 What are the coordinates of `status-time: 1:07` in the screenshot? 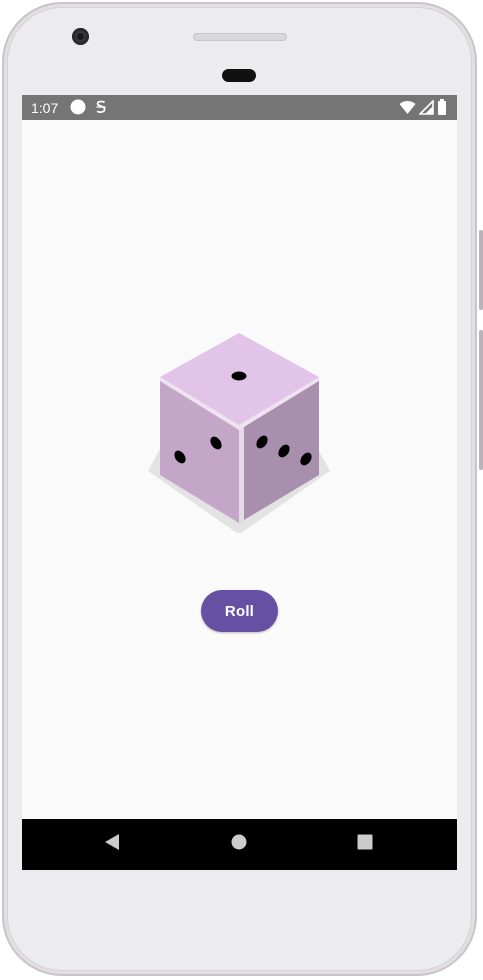 It's located at (45, 108).